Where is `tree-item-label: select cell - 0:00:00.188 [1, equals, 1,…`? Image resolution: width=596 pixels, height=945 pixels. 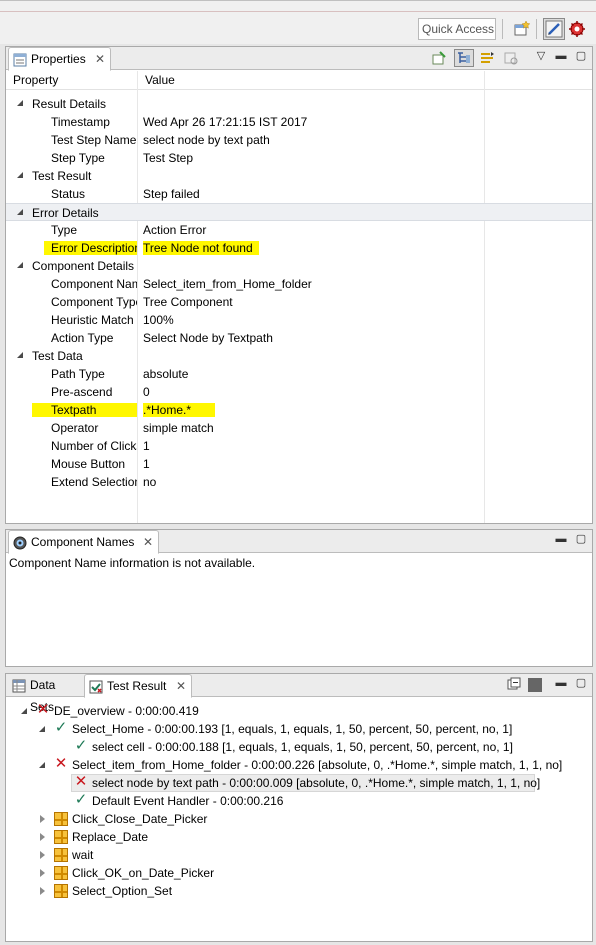
tree-item-label: select cell - 0:00:00.188 [1, equals, 1,… is located at coordinates (302, 747).